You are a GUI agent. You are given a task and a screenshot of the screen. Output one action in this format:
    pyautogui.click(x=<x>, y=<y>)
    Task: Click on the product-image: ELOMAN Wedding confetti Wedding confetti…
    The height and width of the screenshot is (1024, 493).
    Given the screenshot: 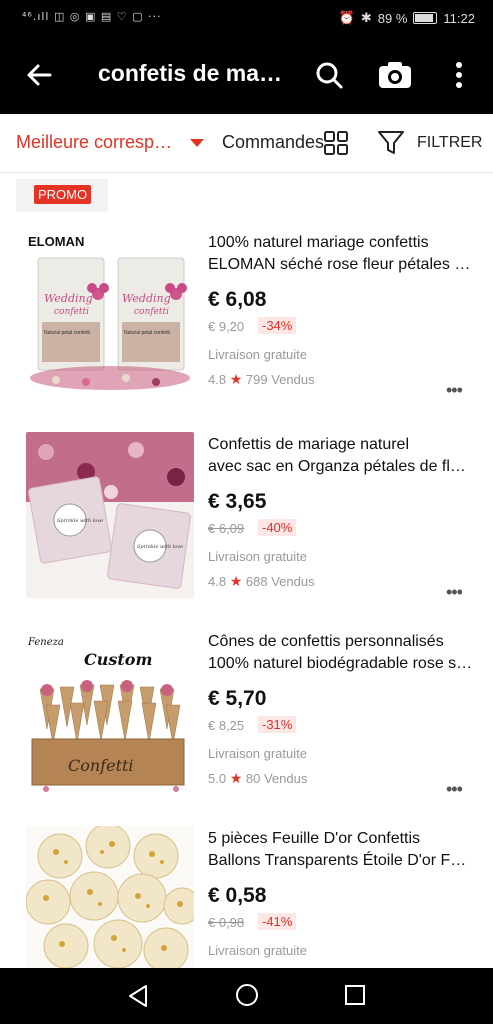 What is the action you would take?
    pyautogui.click(x=110, y=313)
    